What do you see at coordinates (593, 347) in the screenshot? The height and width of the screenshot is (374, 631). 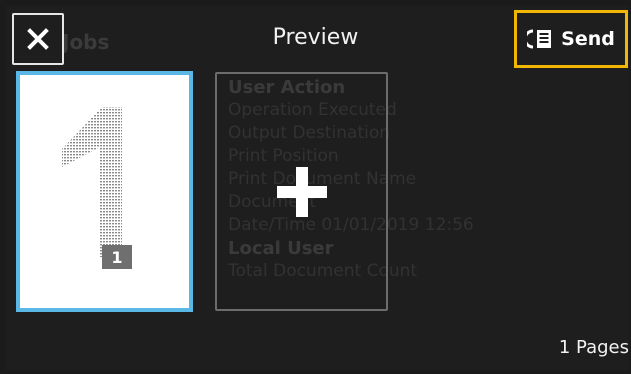 I see `page-count-label: 1 Pages` at bounding box center [593, 347].